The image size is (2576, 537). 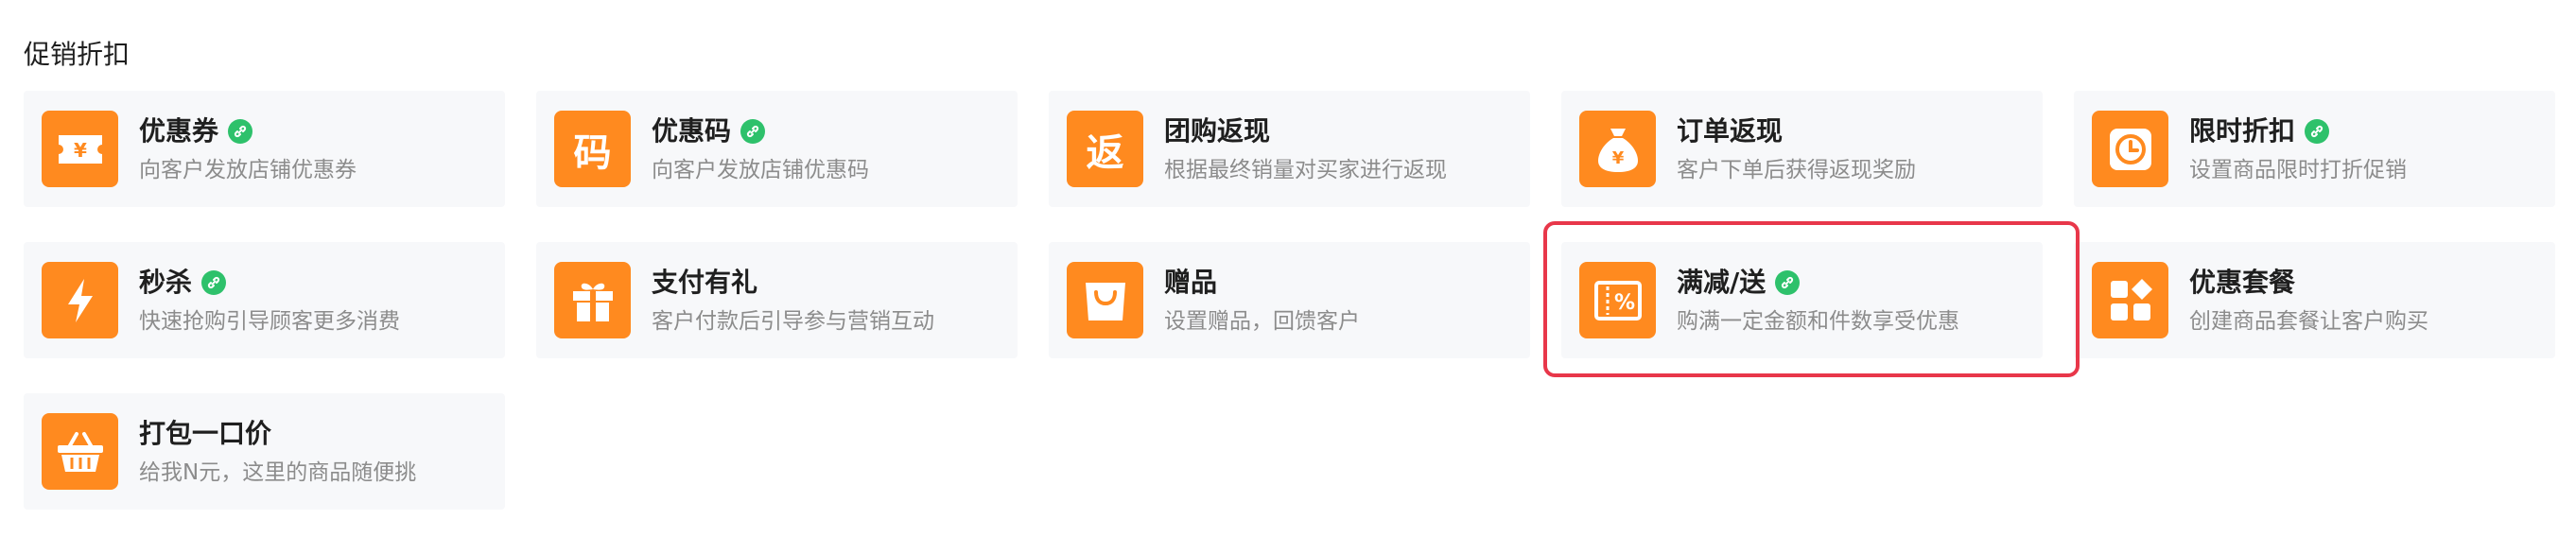 What do you see at coordinates (269, 321) in the screenshot?
I see `promo-desc: 快速抢购引导顾客更多消费` at bounding box center [269, 321].